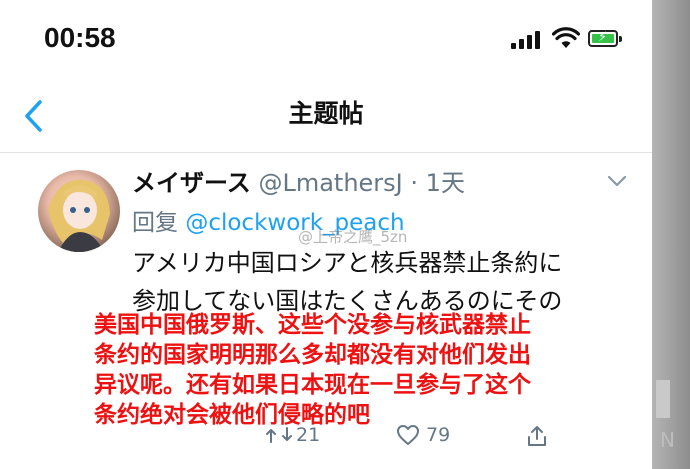 The width and height of the screenshot is (690, 469). I want to click on tweet-text-line: アメリカ中国ロシアと核兵器禁止条約に, so click(347, 263).